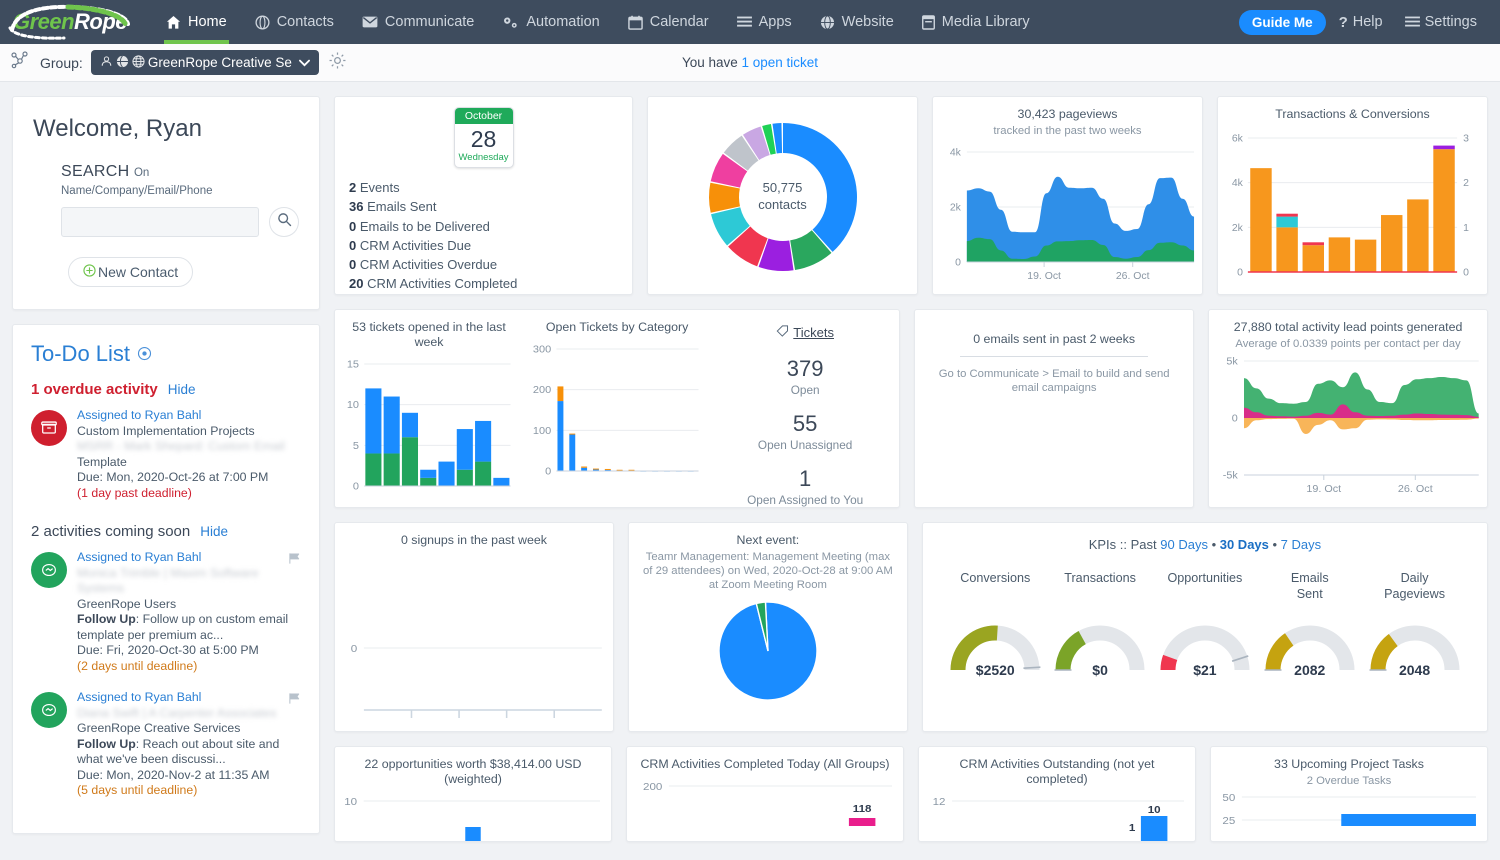  What do you see at coordinates (617, 327) in the screenshot?
I see `tickets-category-title: Open Tickets by Category` at bounding box center [617, 327].